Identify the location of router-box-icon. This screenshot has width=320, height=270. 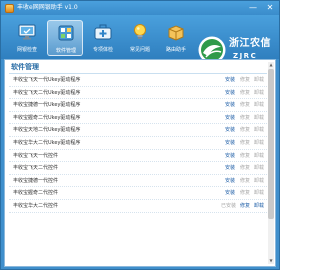
(176, 33).